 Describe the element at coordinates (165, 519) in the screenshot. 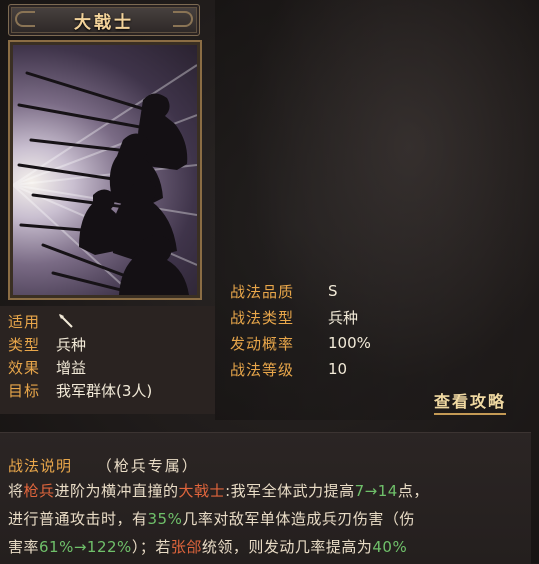

I see `desc-highlight-value: 35%` at that location.